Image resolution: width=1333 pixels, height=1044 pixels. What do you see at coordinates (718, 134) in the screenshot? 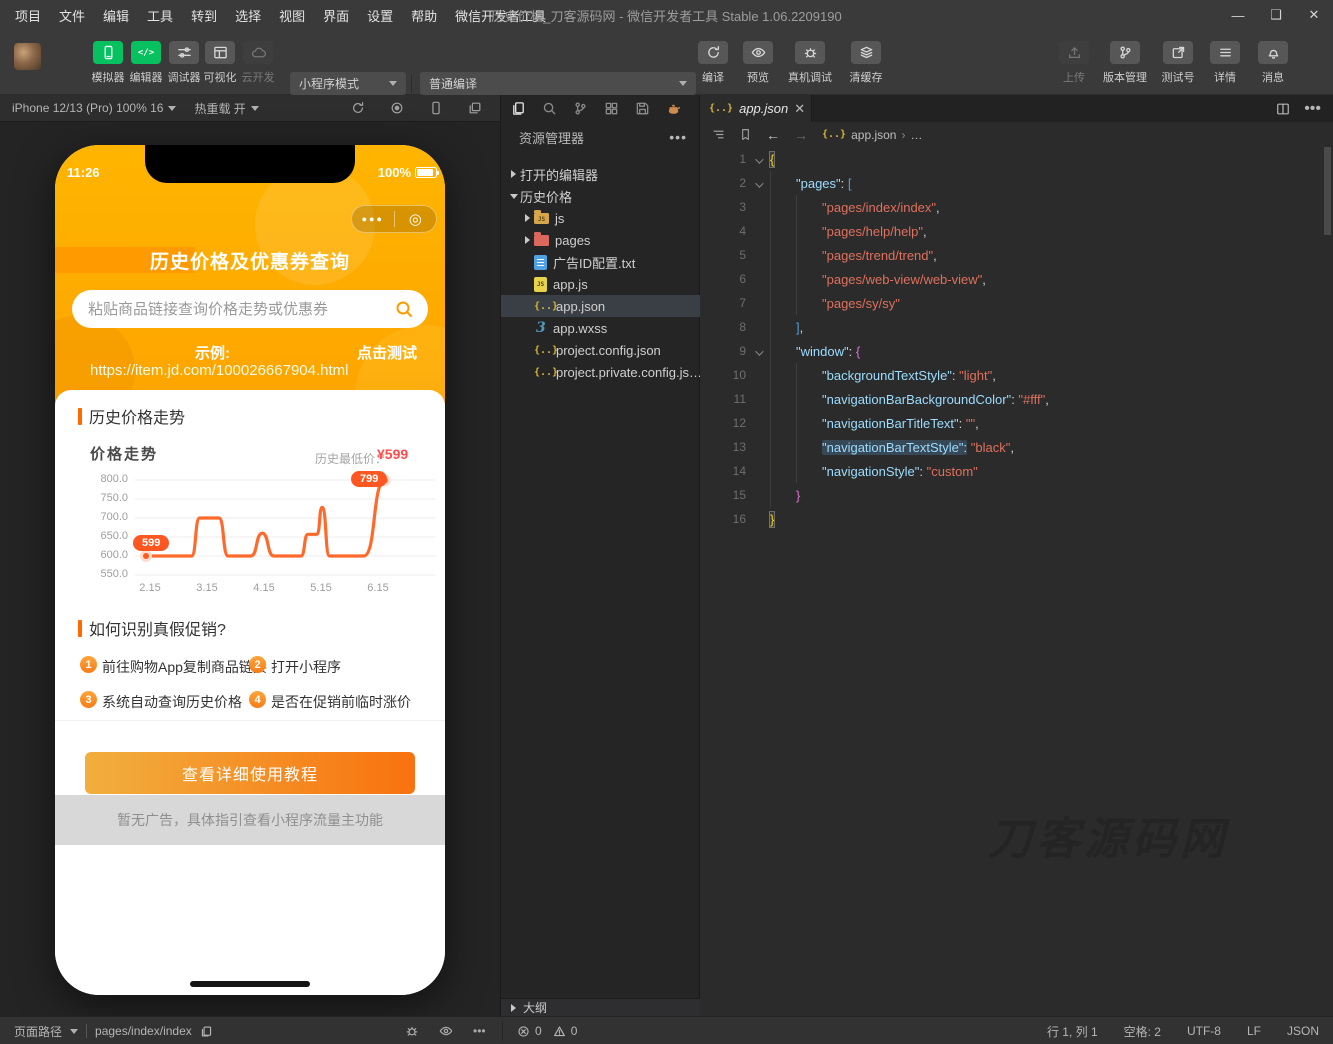
I see `outline-list-icon` at bounding box center [718, 134].